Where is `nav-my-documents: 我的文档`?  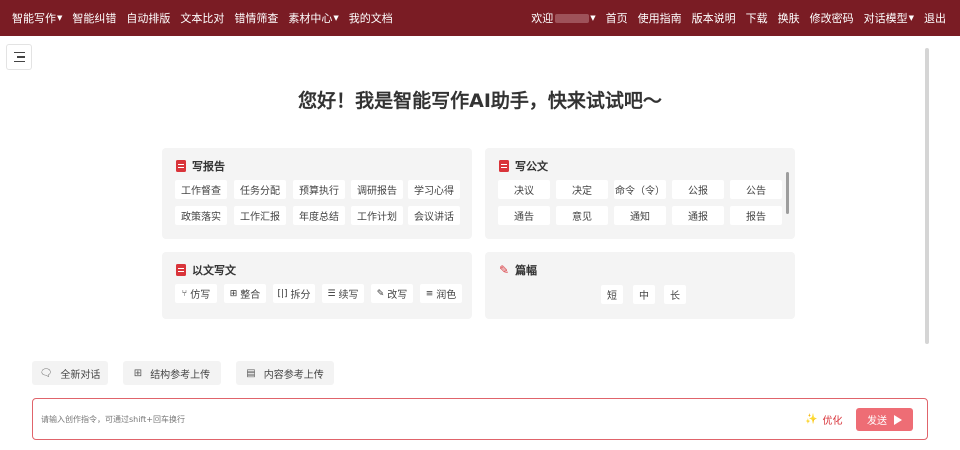
nav-my-documents: 我的文档 is located at coordinates (371, 18).